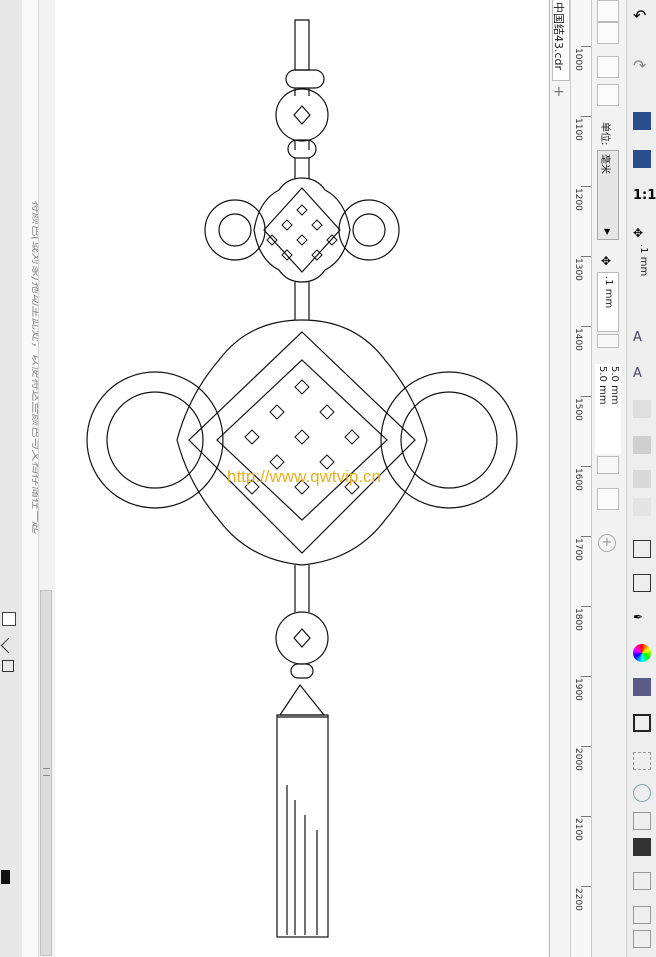 This screenshot has width=656, height=957. What do you see at coordinates (642, 619) in the screenshot?
I see `pen-icon: ✒` at bounding box center [642, 619].